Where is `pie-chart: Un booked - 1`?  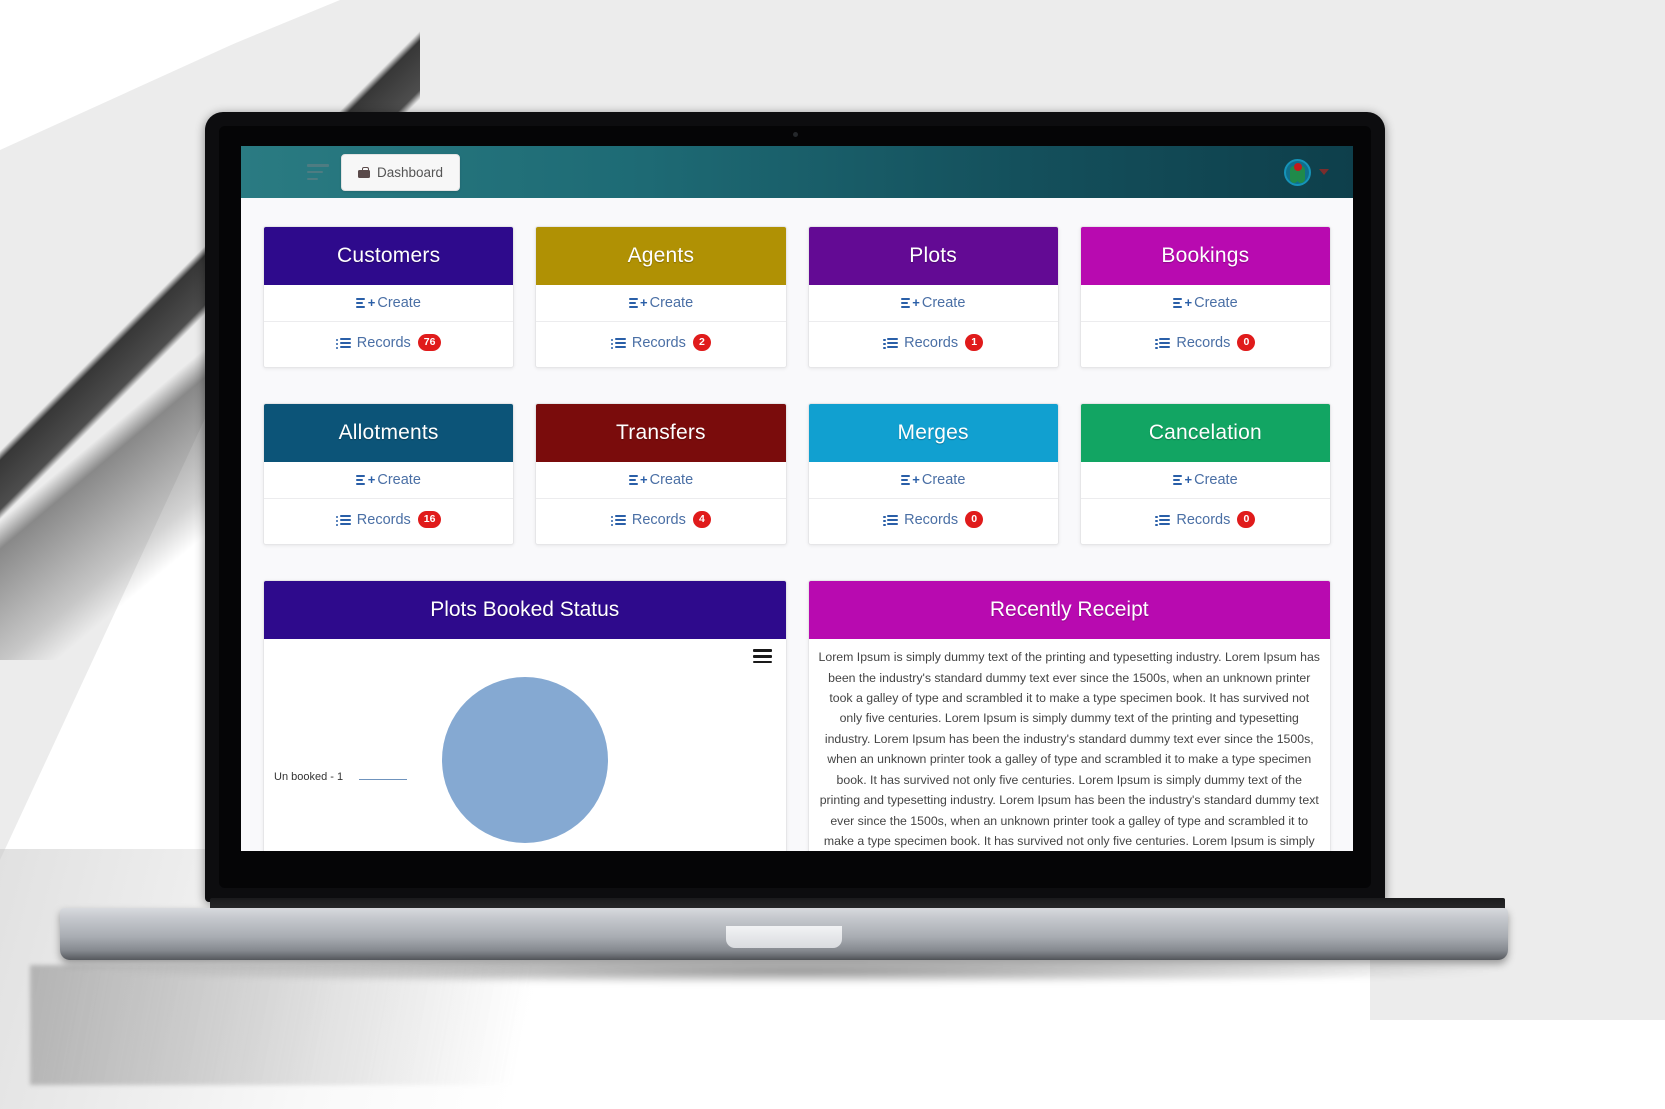
pie-chart: Un booked - 1 is located at coordinates (525, 745).